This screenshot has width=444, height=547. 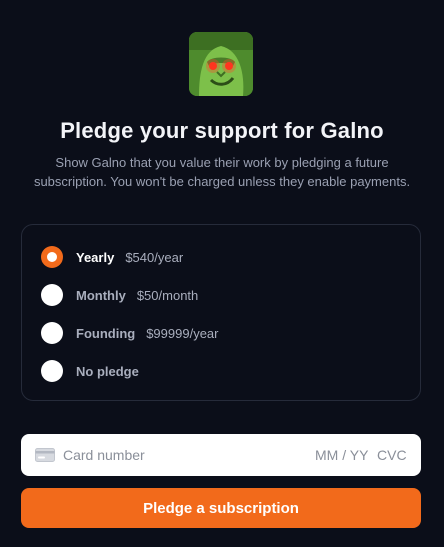 I want to click on plan-name: Yearly, so click(x=95, y=257).